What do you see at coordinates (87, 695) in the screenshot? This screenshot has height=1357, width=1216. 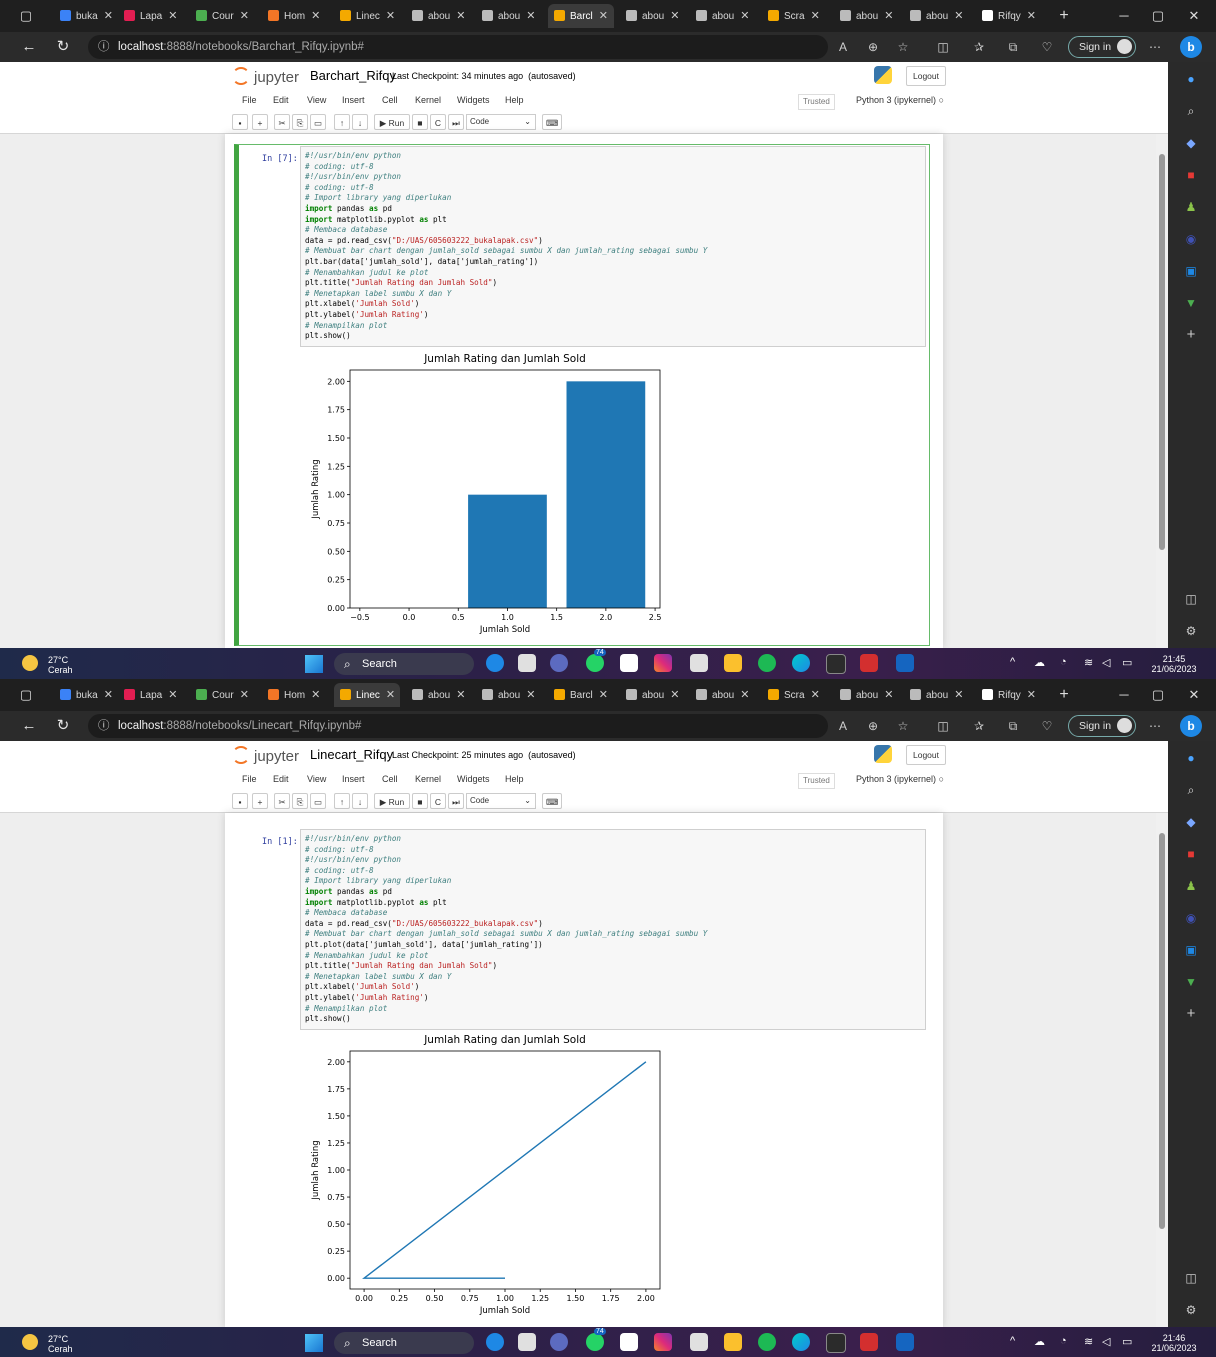 I see `browser-tab: buka ✕` at bounding box center [87, 695].